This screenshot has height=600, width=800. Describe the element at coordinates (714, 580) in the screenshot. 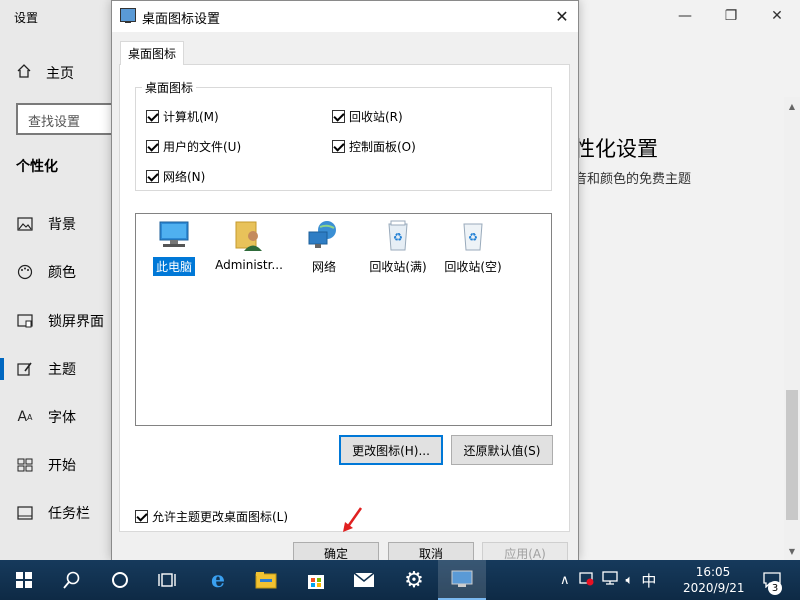

I see `clock: 16:05 2020/9/21` at that location.